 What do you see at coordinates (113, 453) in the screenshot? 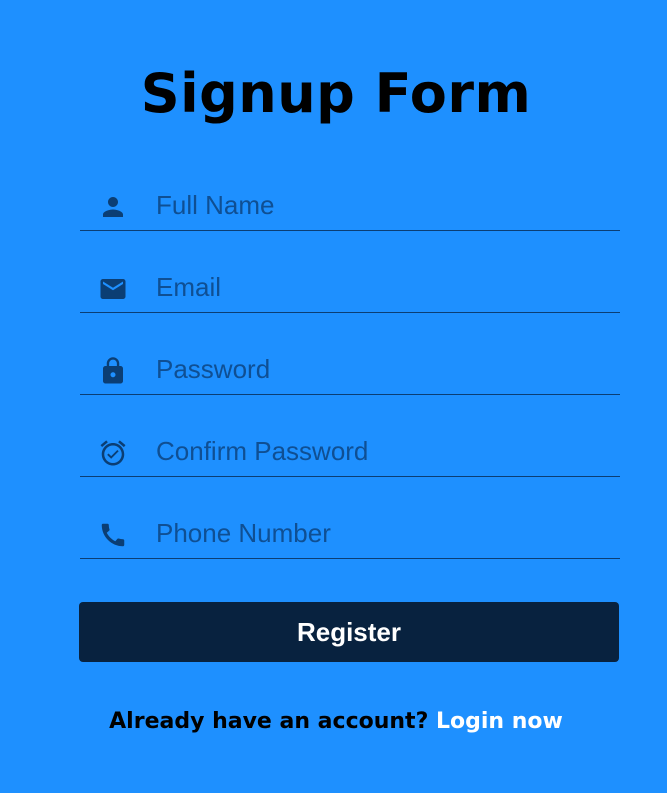
I see `alarm-check-icon` at bounding box center [113, 453].